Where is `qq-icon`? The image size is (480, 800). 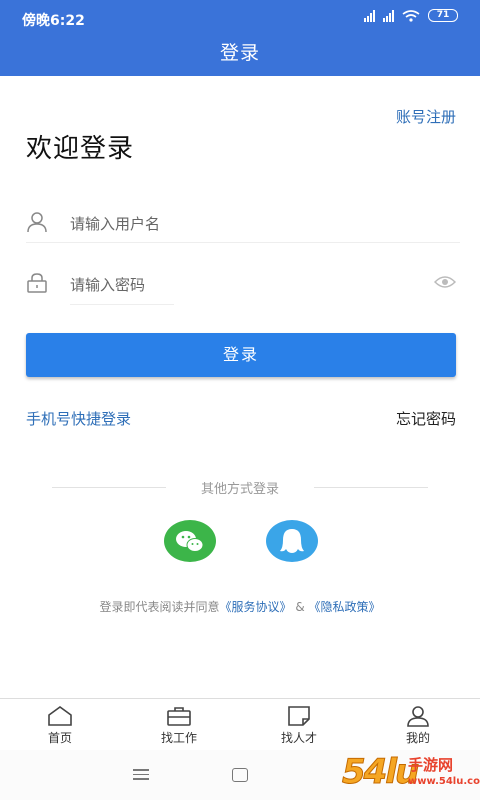
qq-icon is located at coordinates (292, 541).